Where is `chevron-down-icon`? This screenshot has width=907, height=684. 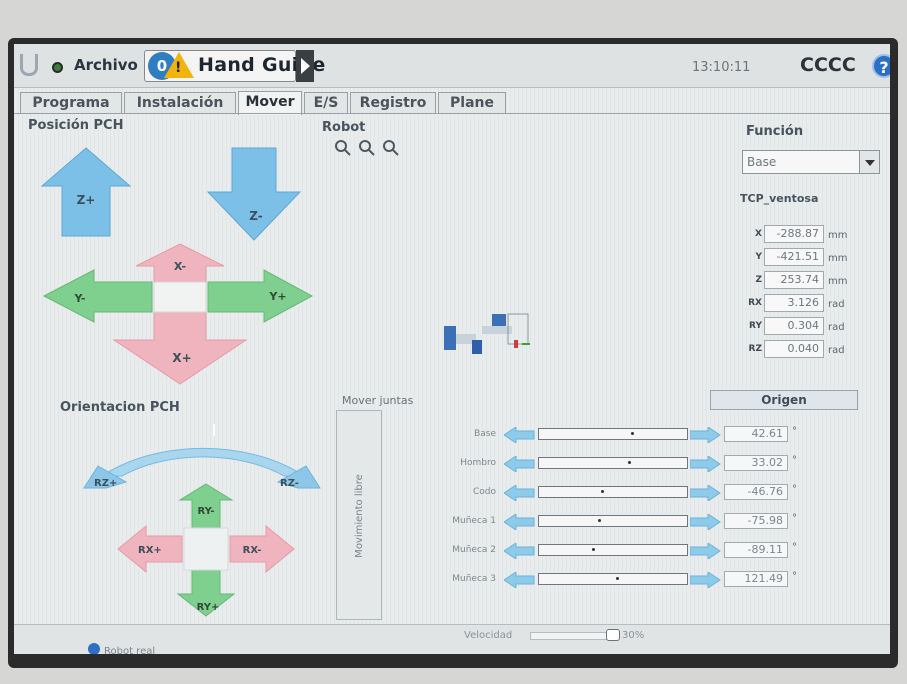
chevron-down-icon is located at coordinates (869, 162).